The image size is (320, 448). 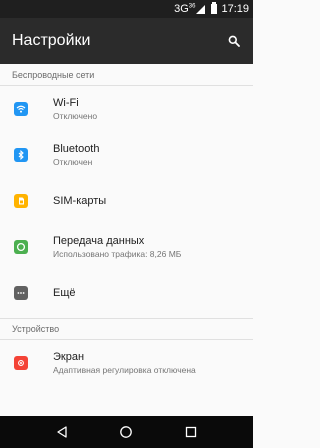 What do you see at coordinates (126, 201) in the screenshot?
I see `settings-item-sim-cards: SIM-карты` at bounding box center [126, 201].